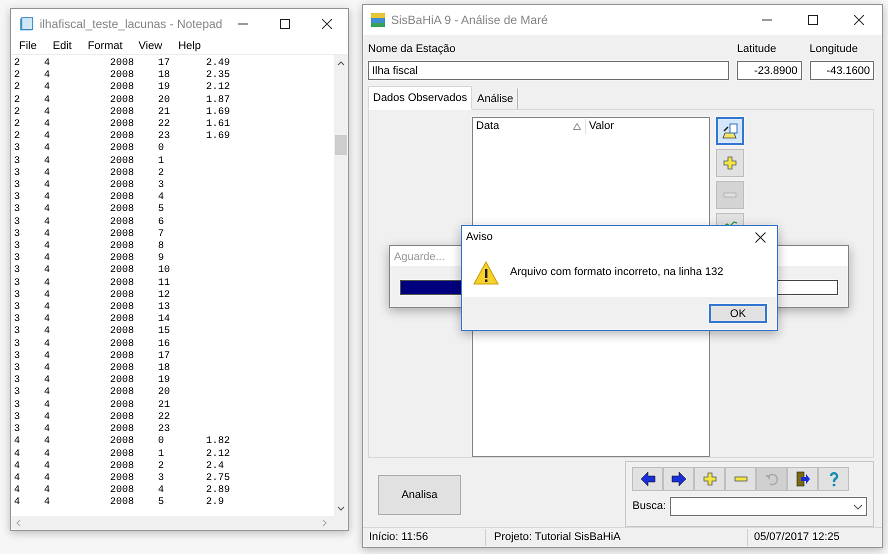 This screenshot has width=888, height=554. Describe the element at coordinates (834, 49) in the screenshot. I see `field-label: Longitude` at that location.